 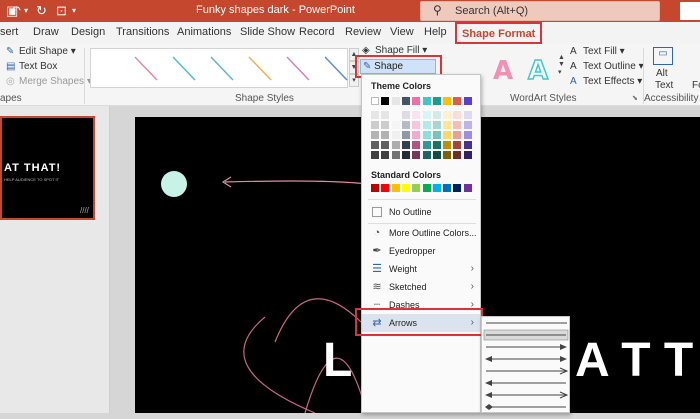 I want to click on text-outline-button: A Text Outline ▾, so click(x=607, y=66).